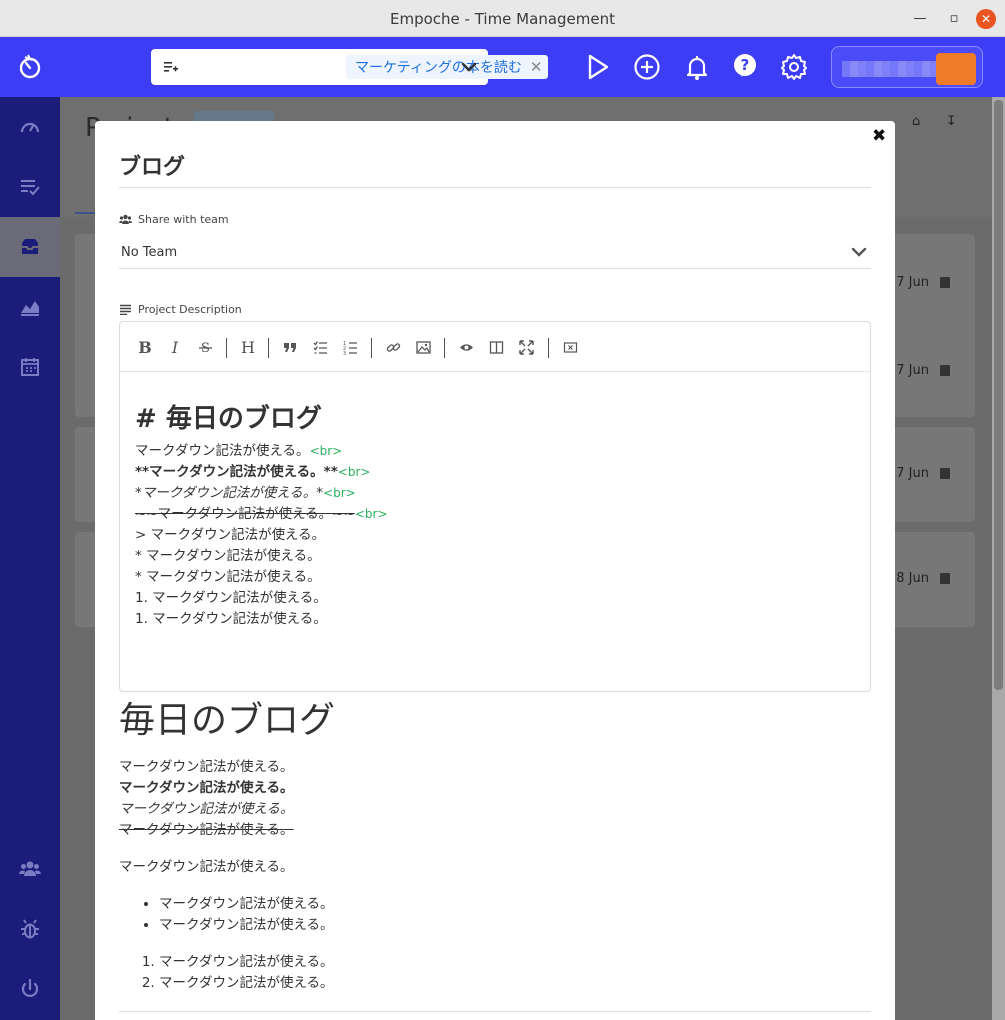 The width and height of the screenshot is (1005, 1020). I want to click on sort-icon: ↧, so click(951, 121).